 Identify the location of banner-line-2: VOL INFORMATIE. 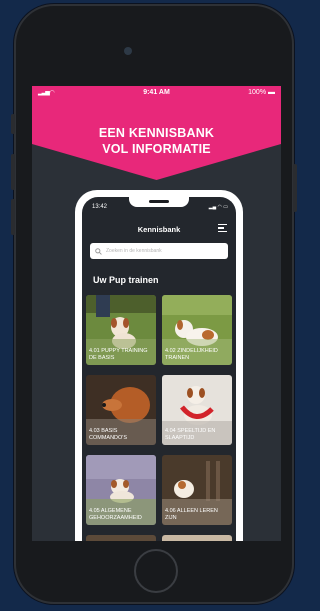
(156, 149).